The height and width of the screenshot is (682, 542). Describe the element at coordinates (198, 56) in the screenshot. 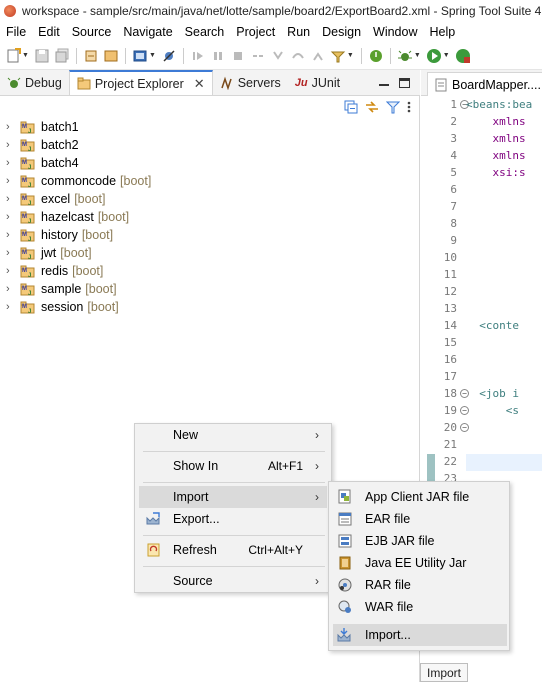

I see `resume-icon` at that location.